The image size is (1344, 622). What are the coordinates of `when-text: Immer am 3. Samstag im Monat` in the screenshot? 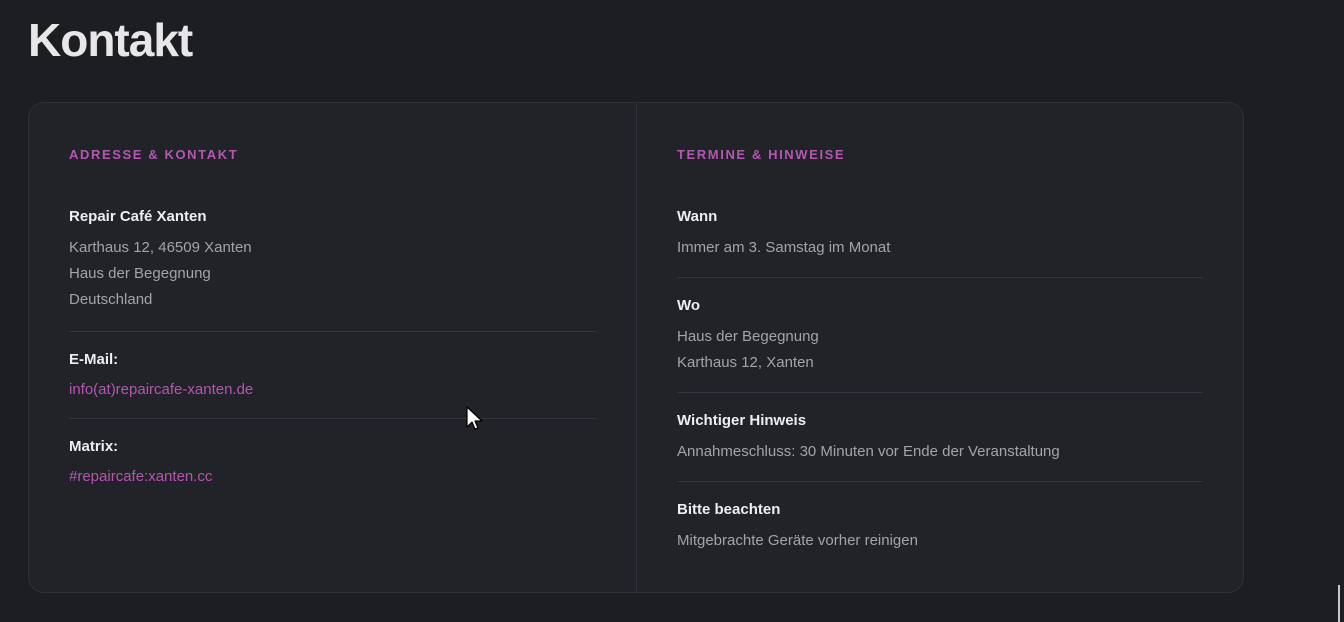 It's located at (784, 247).